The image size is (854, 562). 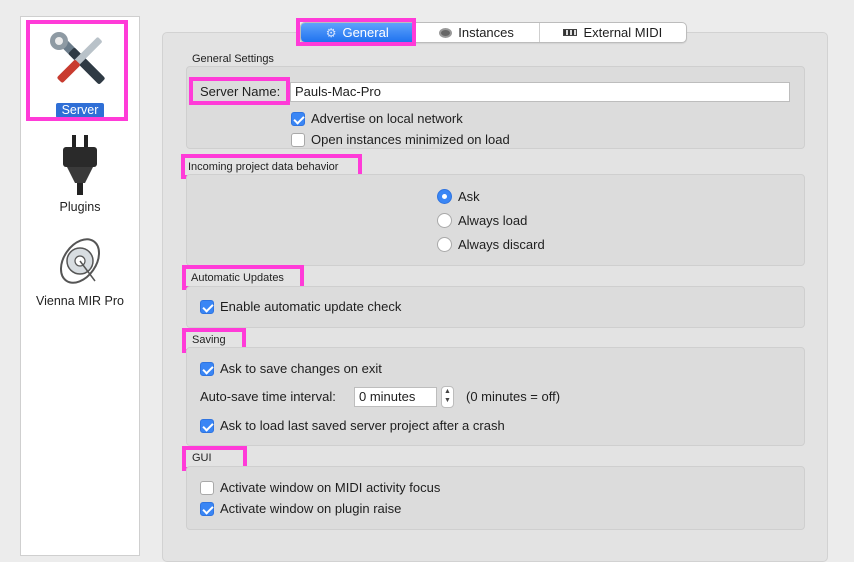 What do you see at coordinates (486, 32) in the screenshot?
I see `tab-label: Instances` at bounding box center [486, 32].